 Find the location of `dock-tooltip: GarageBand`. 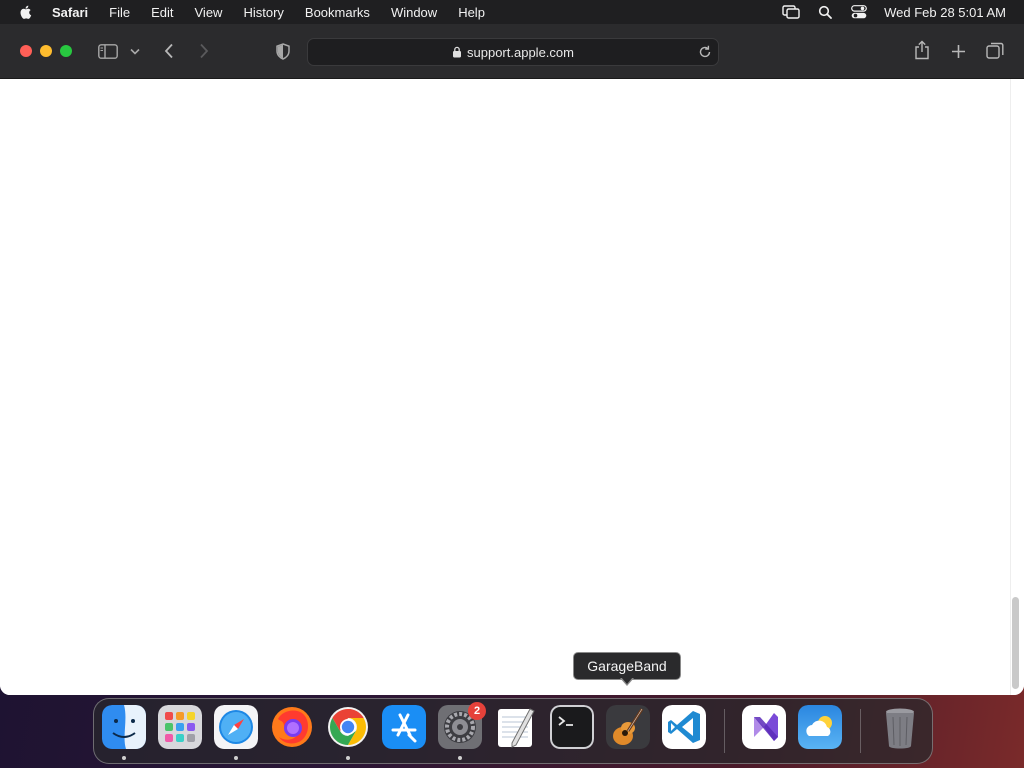

dock-tooltip: GarageBand is located at coordinates (627, 666).